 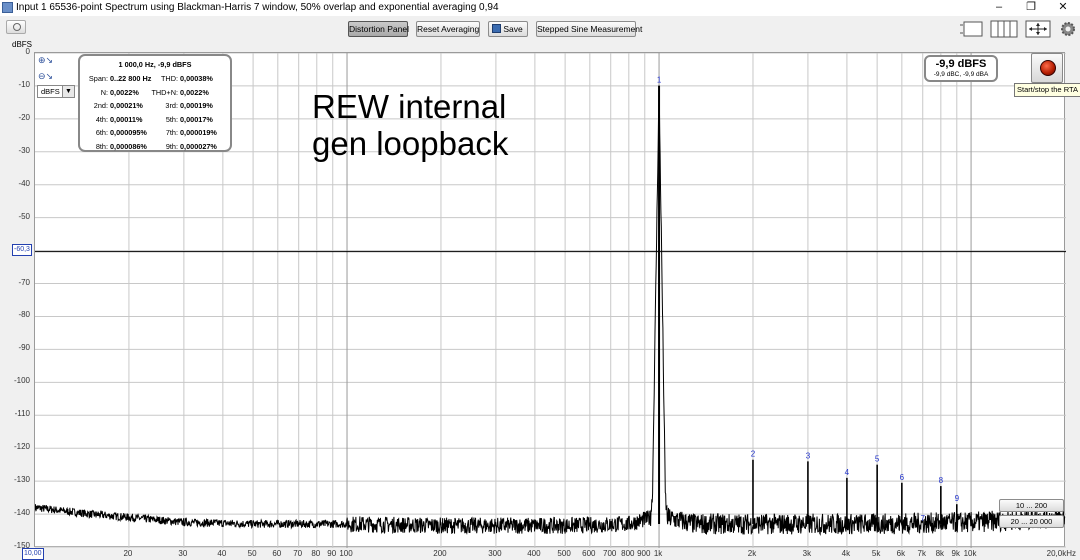 What do you see at coordinates (658, 553) in the screenshot?
I see `x-tick-label: 1k` at bounding box center [658, 553].